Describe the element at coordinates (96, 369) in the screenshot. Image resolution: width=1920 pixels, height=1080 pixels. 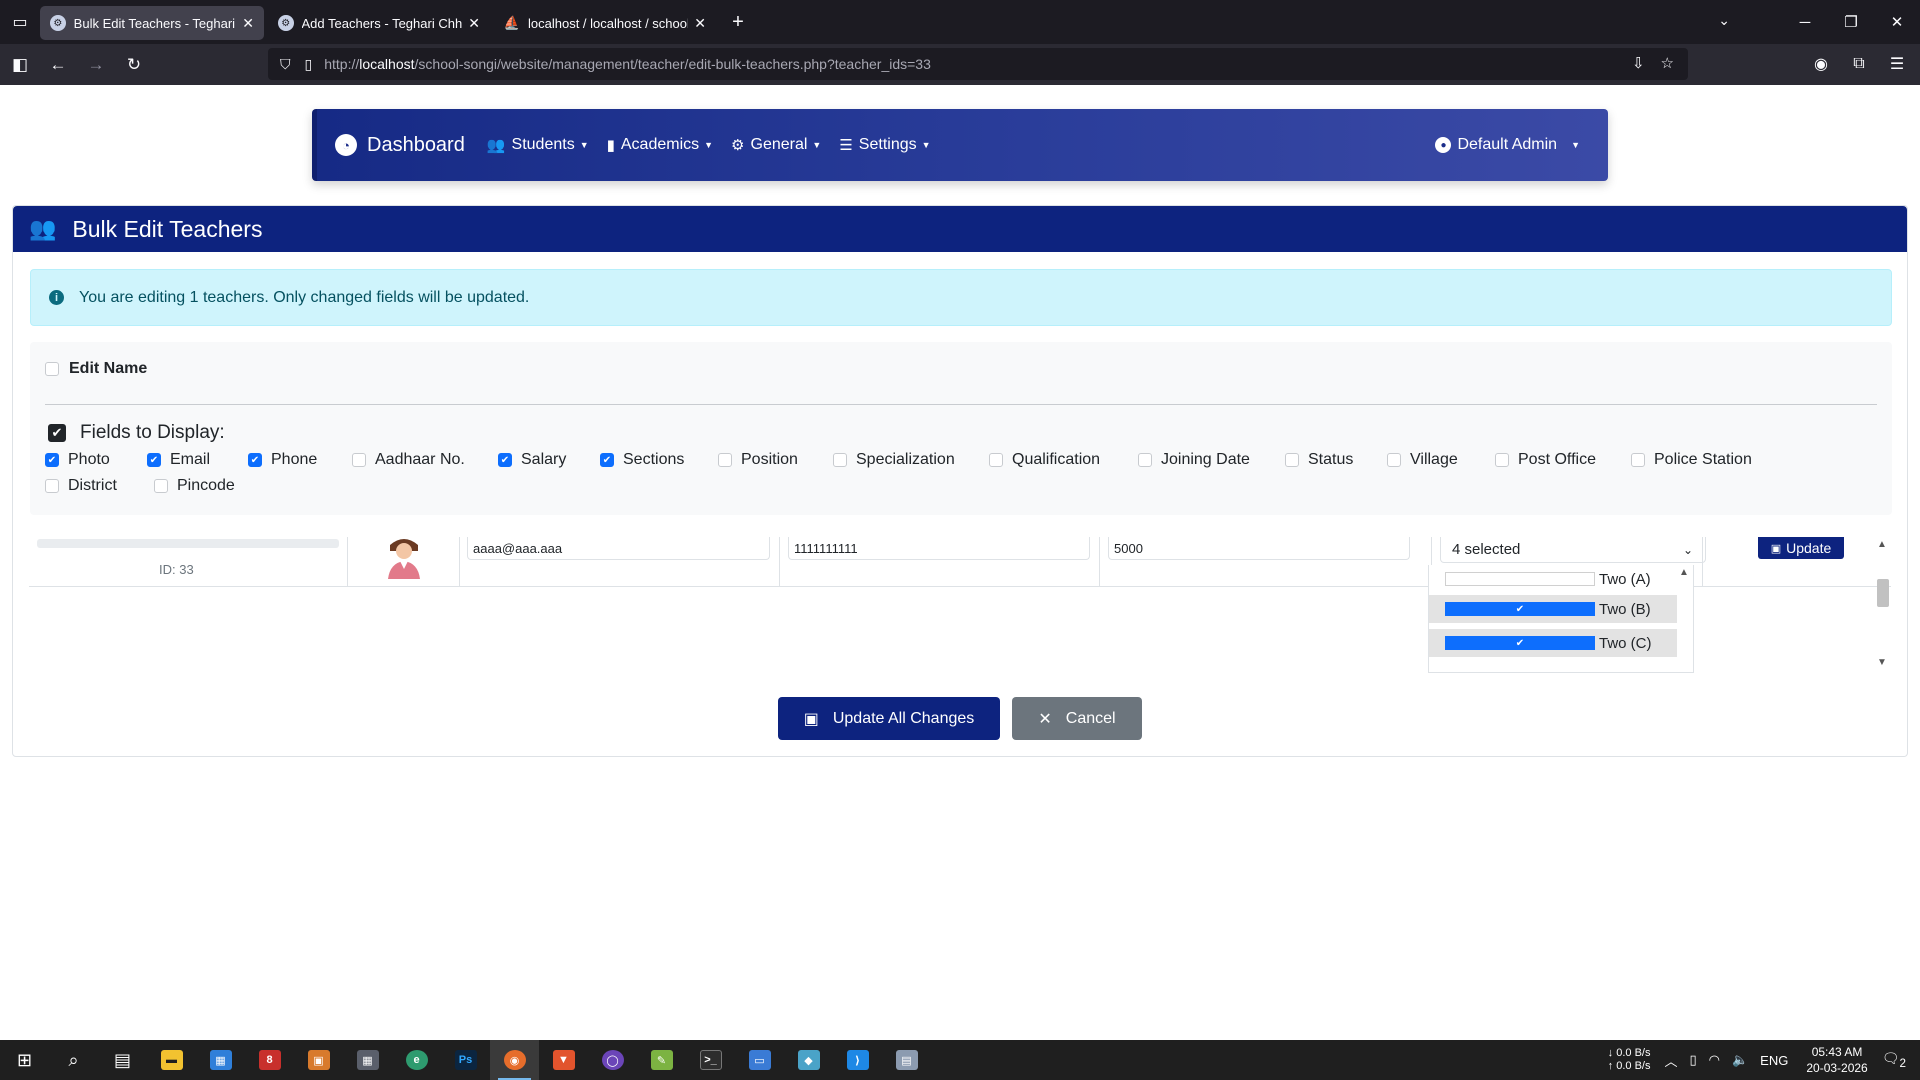
I see `edit-name-toggle: Edit Name` at that location.